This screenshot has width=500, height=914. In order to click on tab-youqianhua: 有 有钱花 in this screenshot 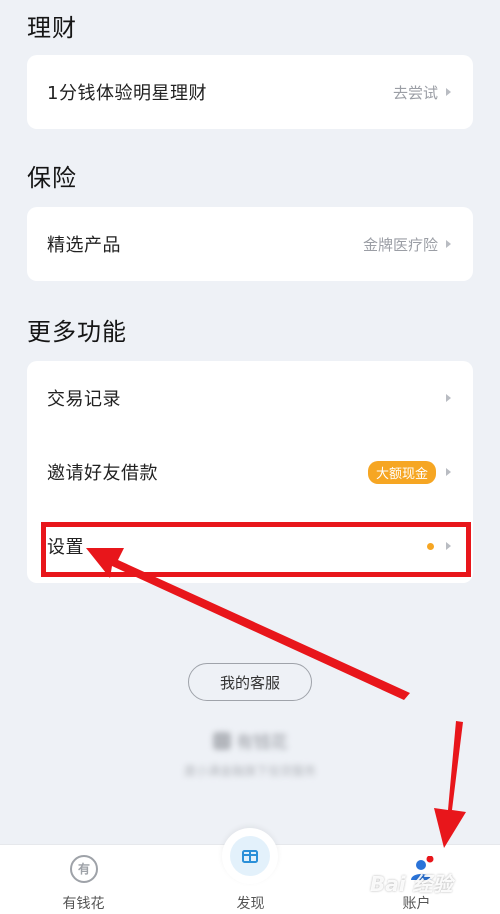, I will do `click(83, 879)`.